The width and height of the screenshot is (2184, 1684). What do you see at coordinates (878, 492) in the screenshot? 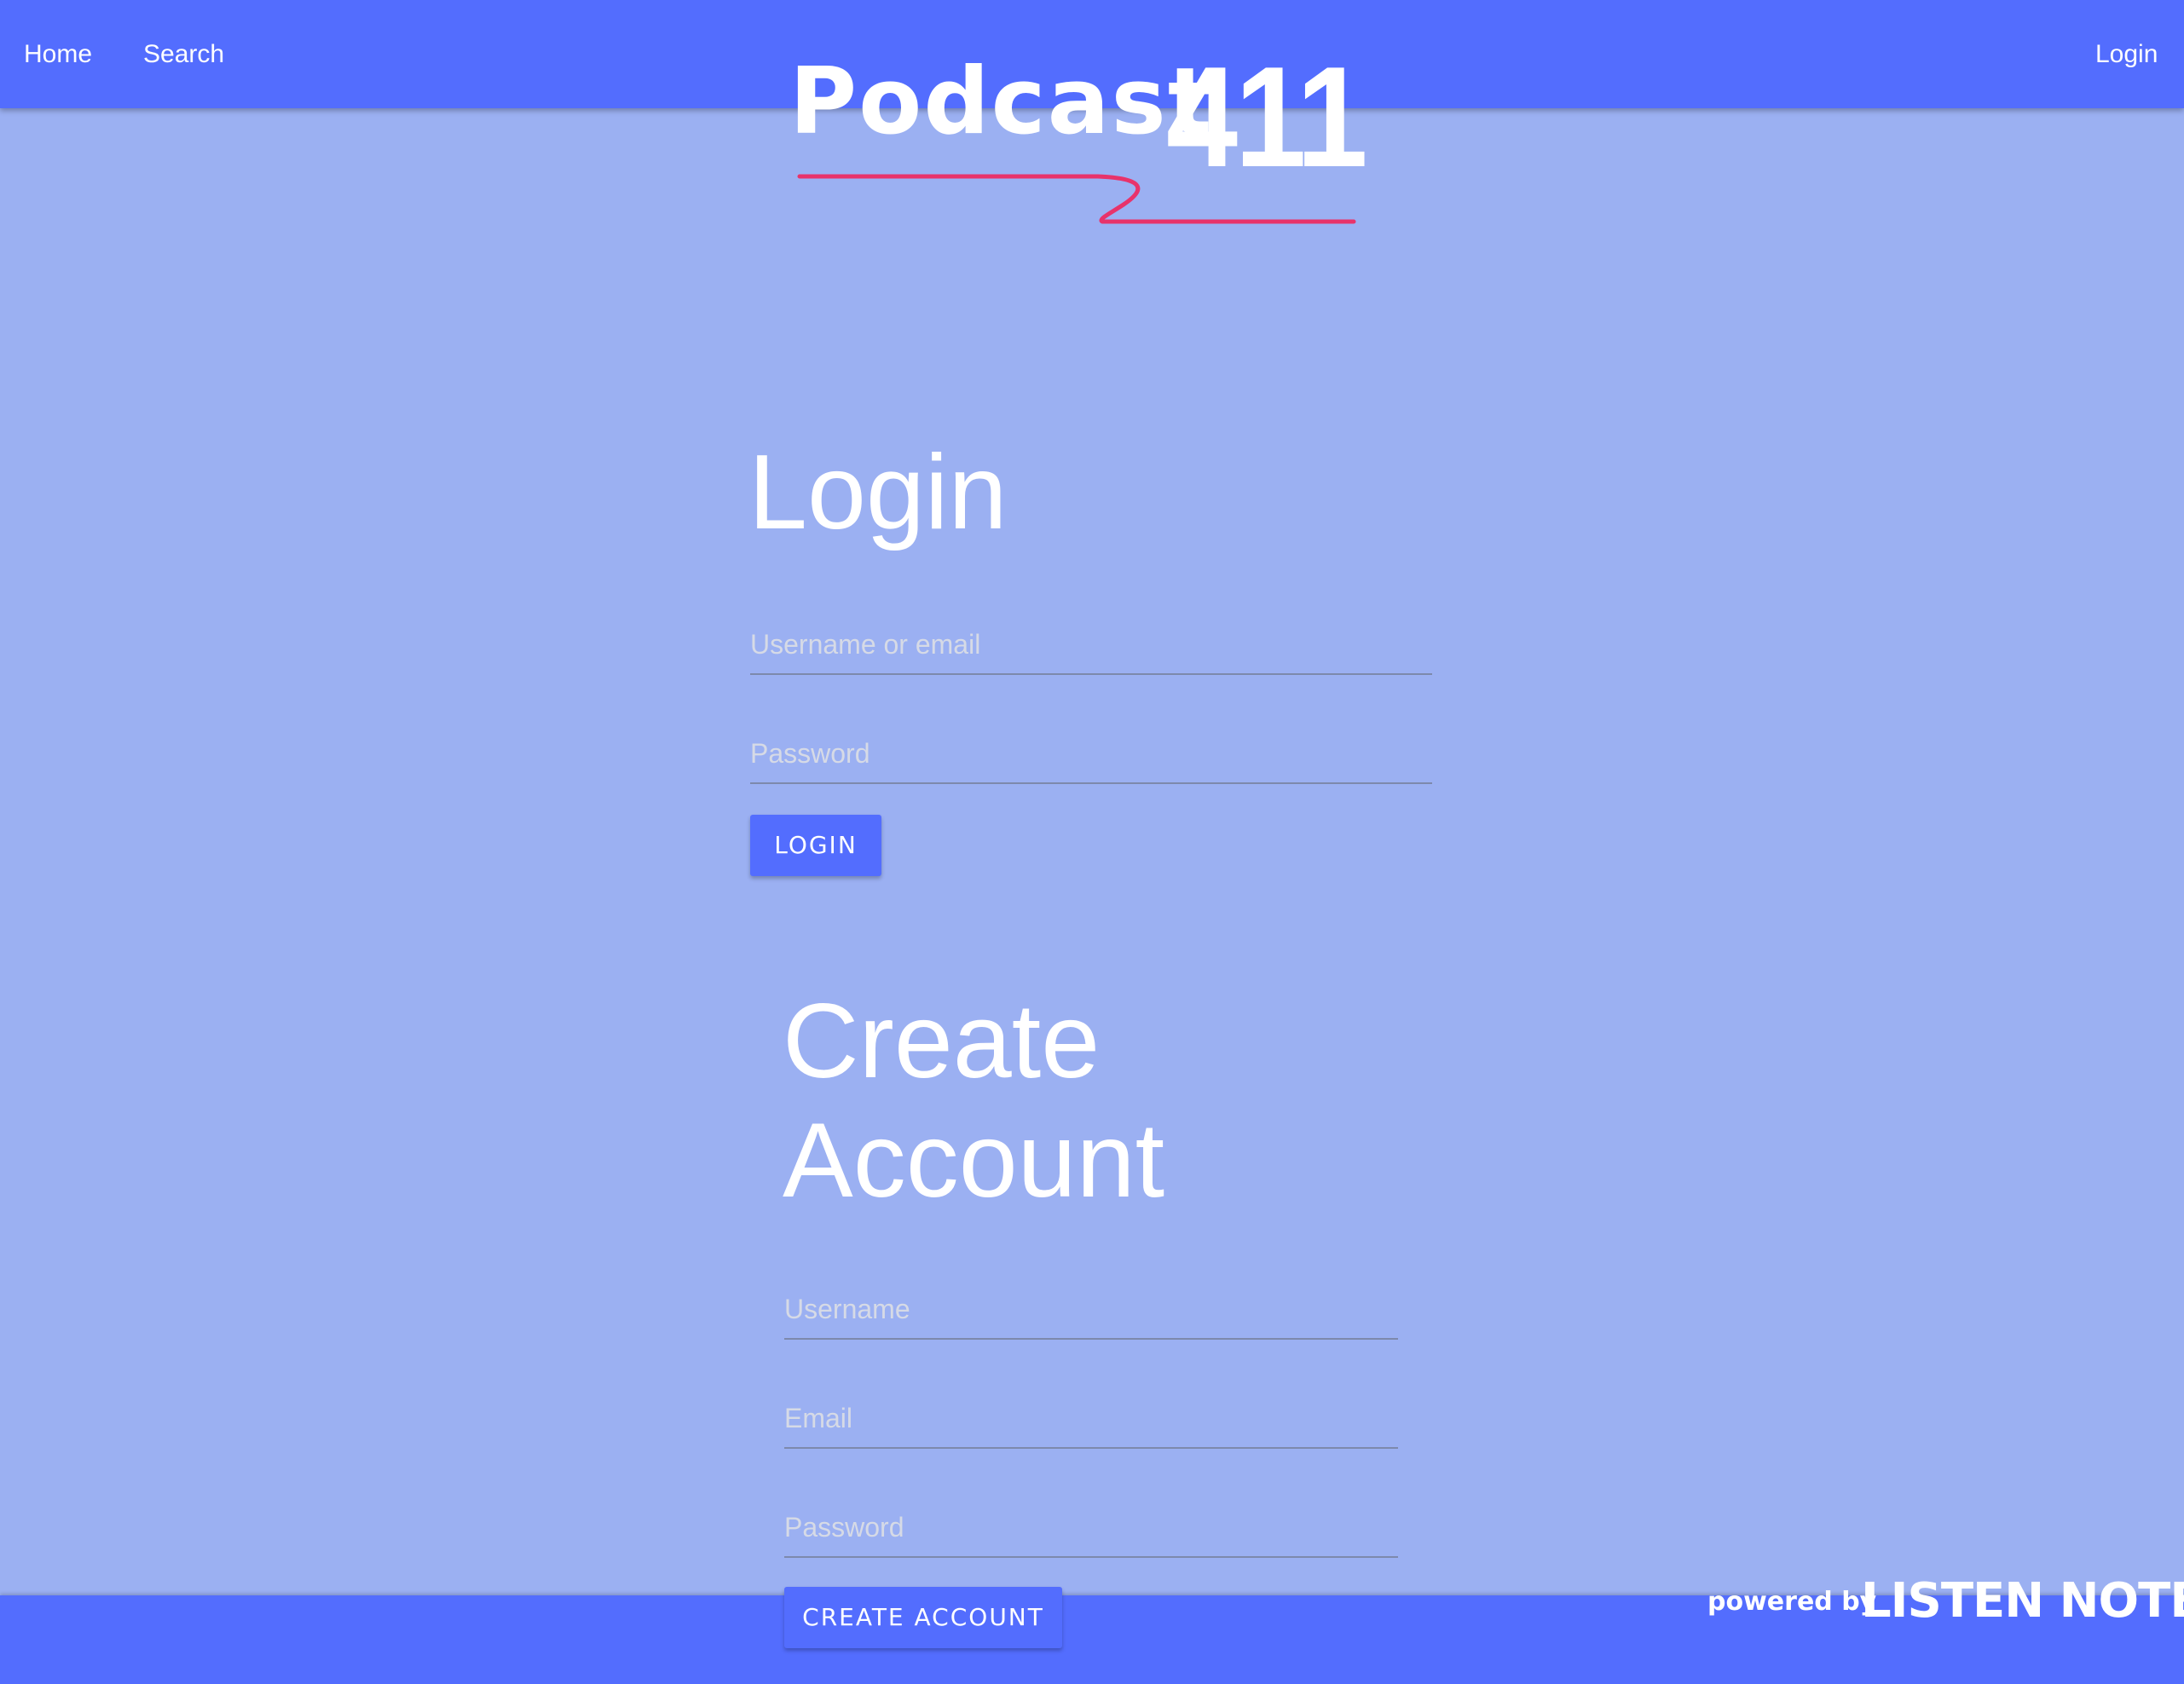
I see `login-heading: Login` at bounding box center [878, 492].